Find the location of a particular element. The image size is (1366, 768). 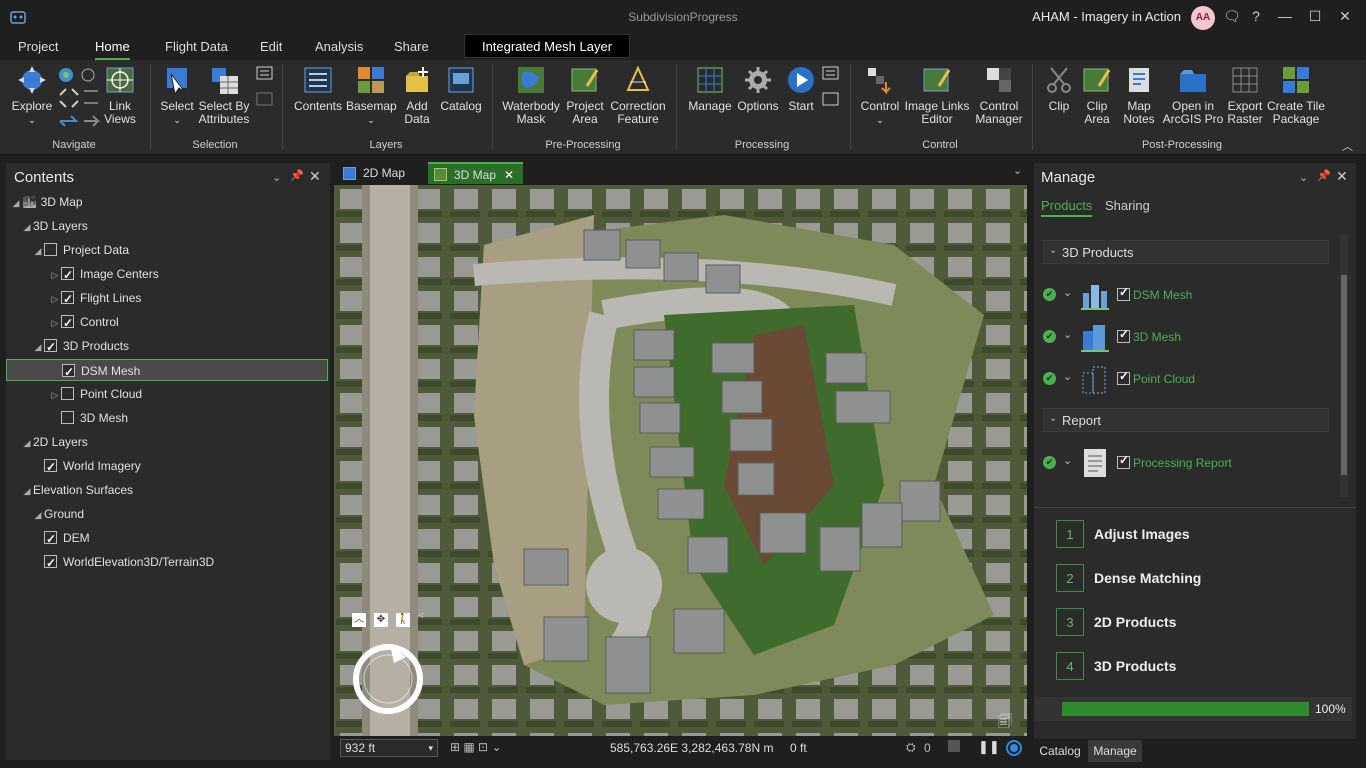

processing-report-checkbox is located at coordinates (1123, 461).